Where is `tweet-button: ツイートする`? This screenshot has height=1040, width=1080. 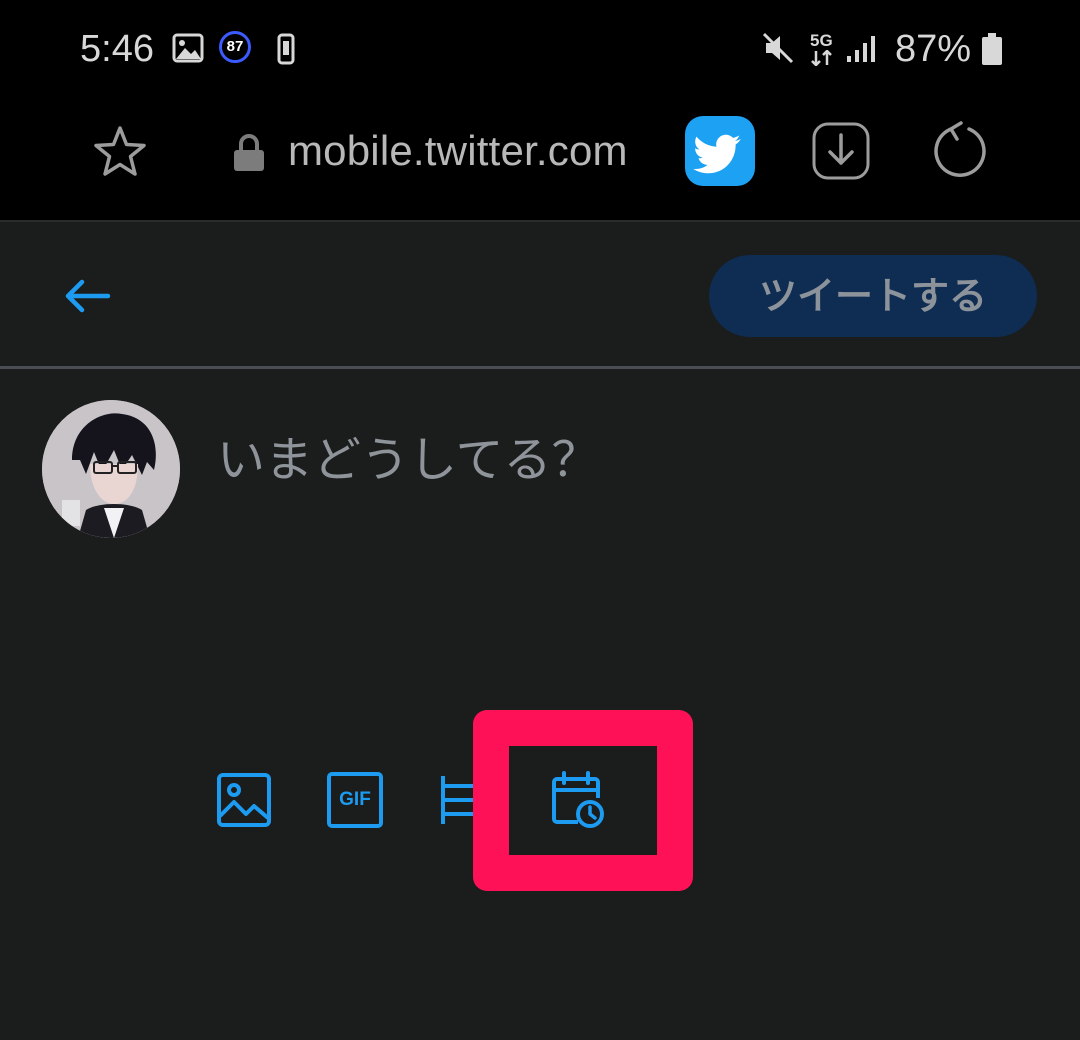
tweet-button: ツイートする is located at coordinates (873, 296).